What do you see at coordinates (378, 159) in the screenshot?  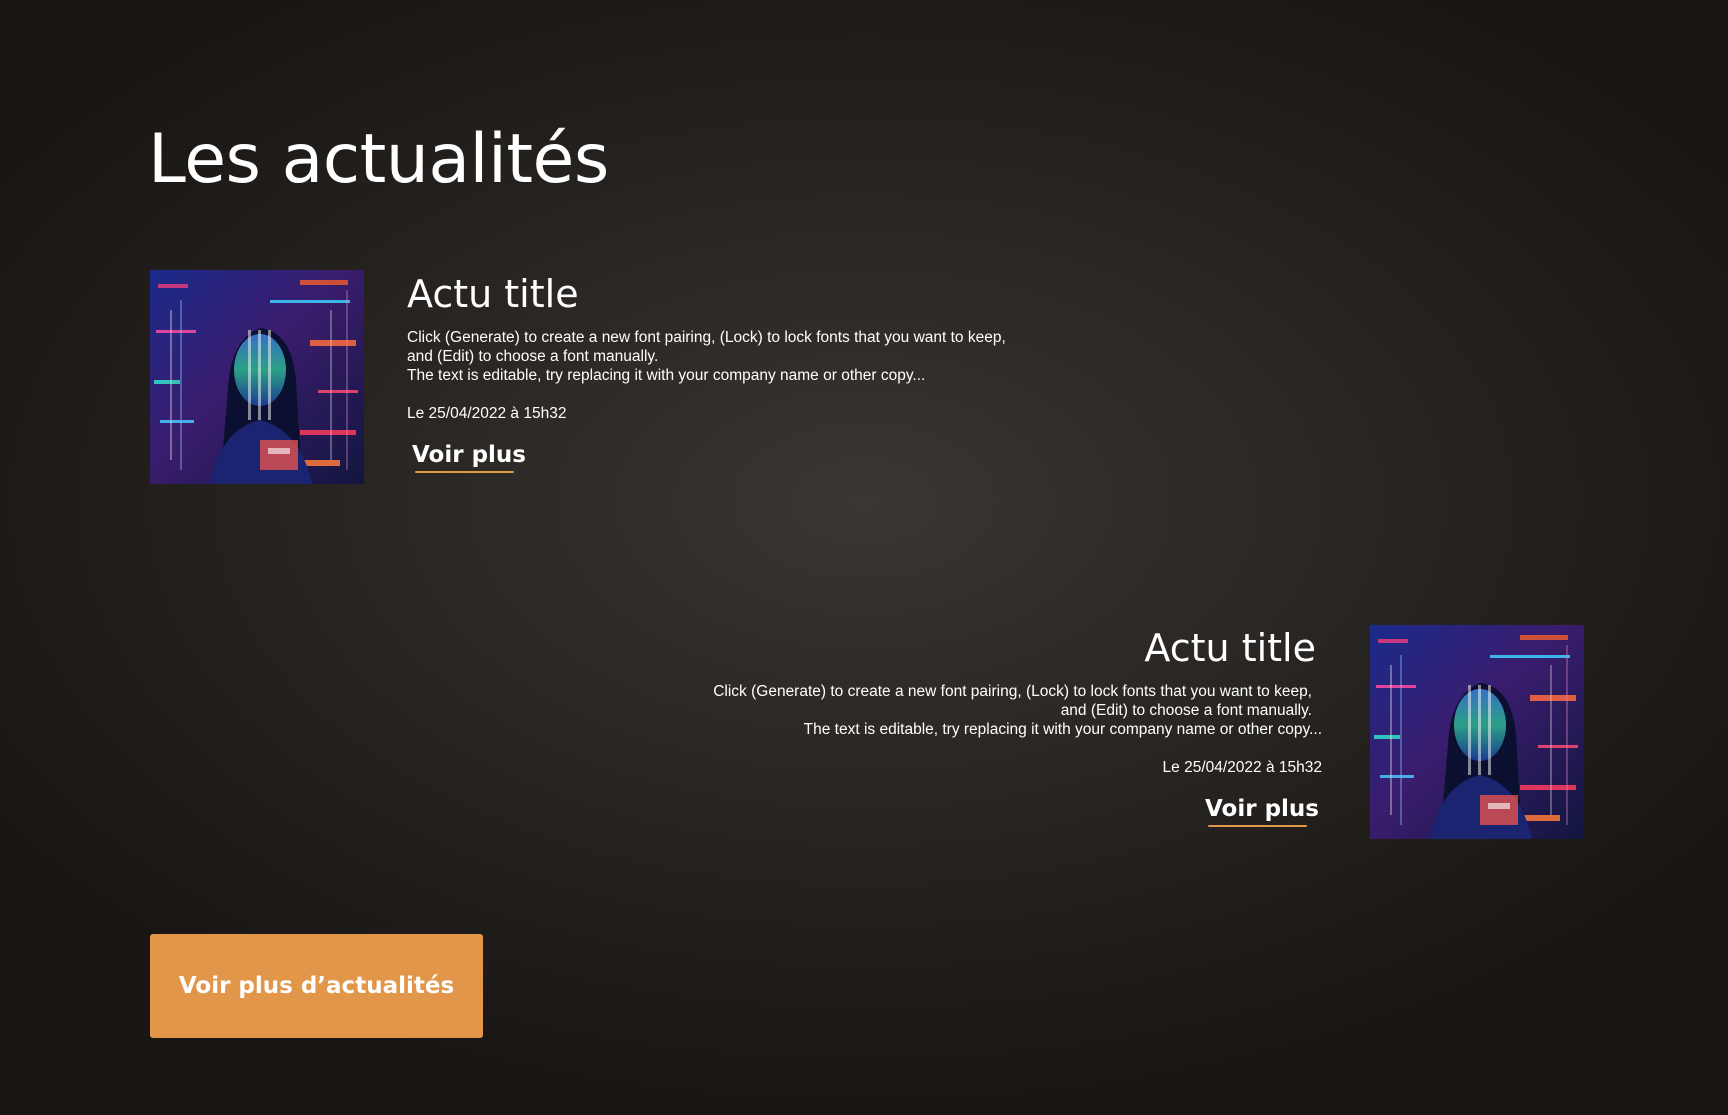 I see `page-title: Les actualités` at bounding box center [378, 159].